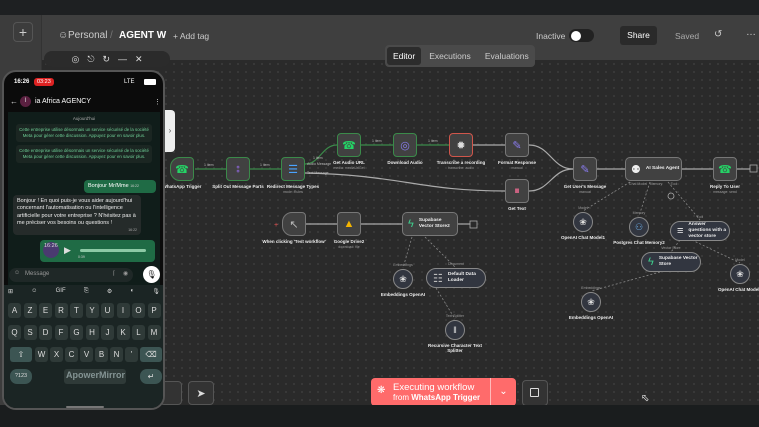 The height and width of the screenshot is (427, 759). Describe the element at coordinates (138, 310) in the screenshot. I see `key: O` at that location.